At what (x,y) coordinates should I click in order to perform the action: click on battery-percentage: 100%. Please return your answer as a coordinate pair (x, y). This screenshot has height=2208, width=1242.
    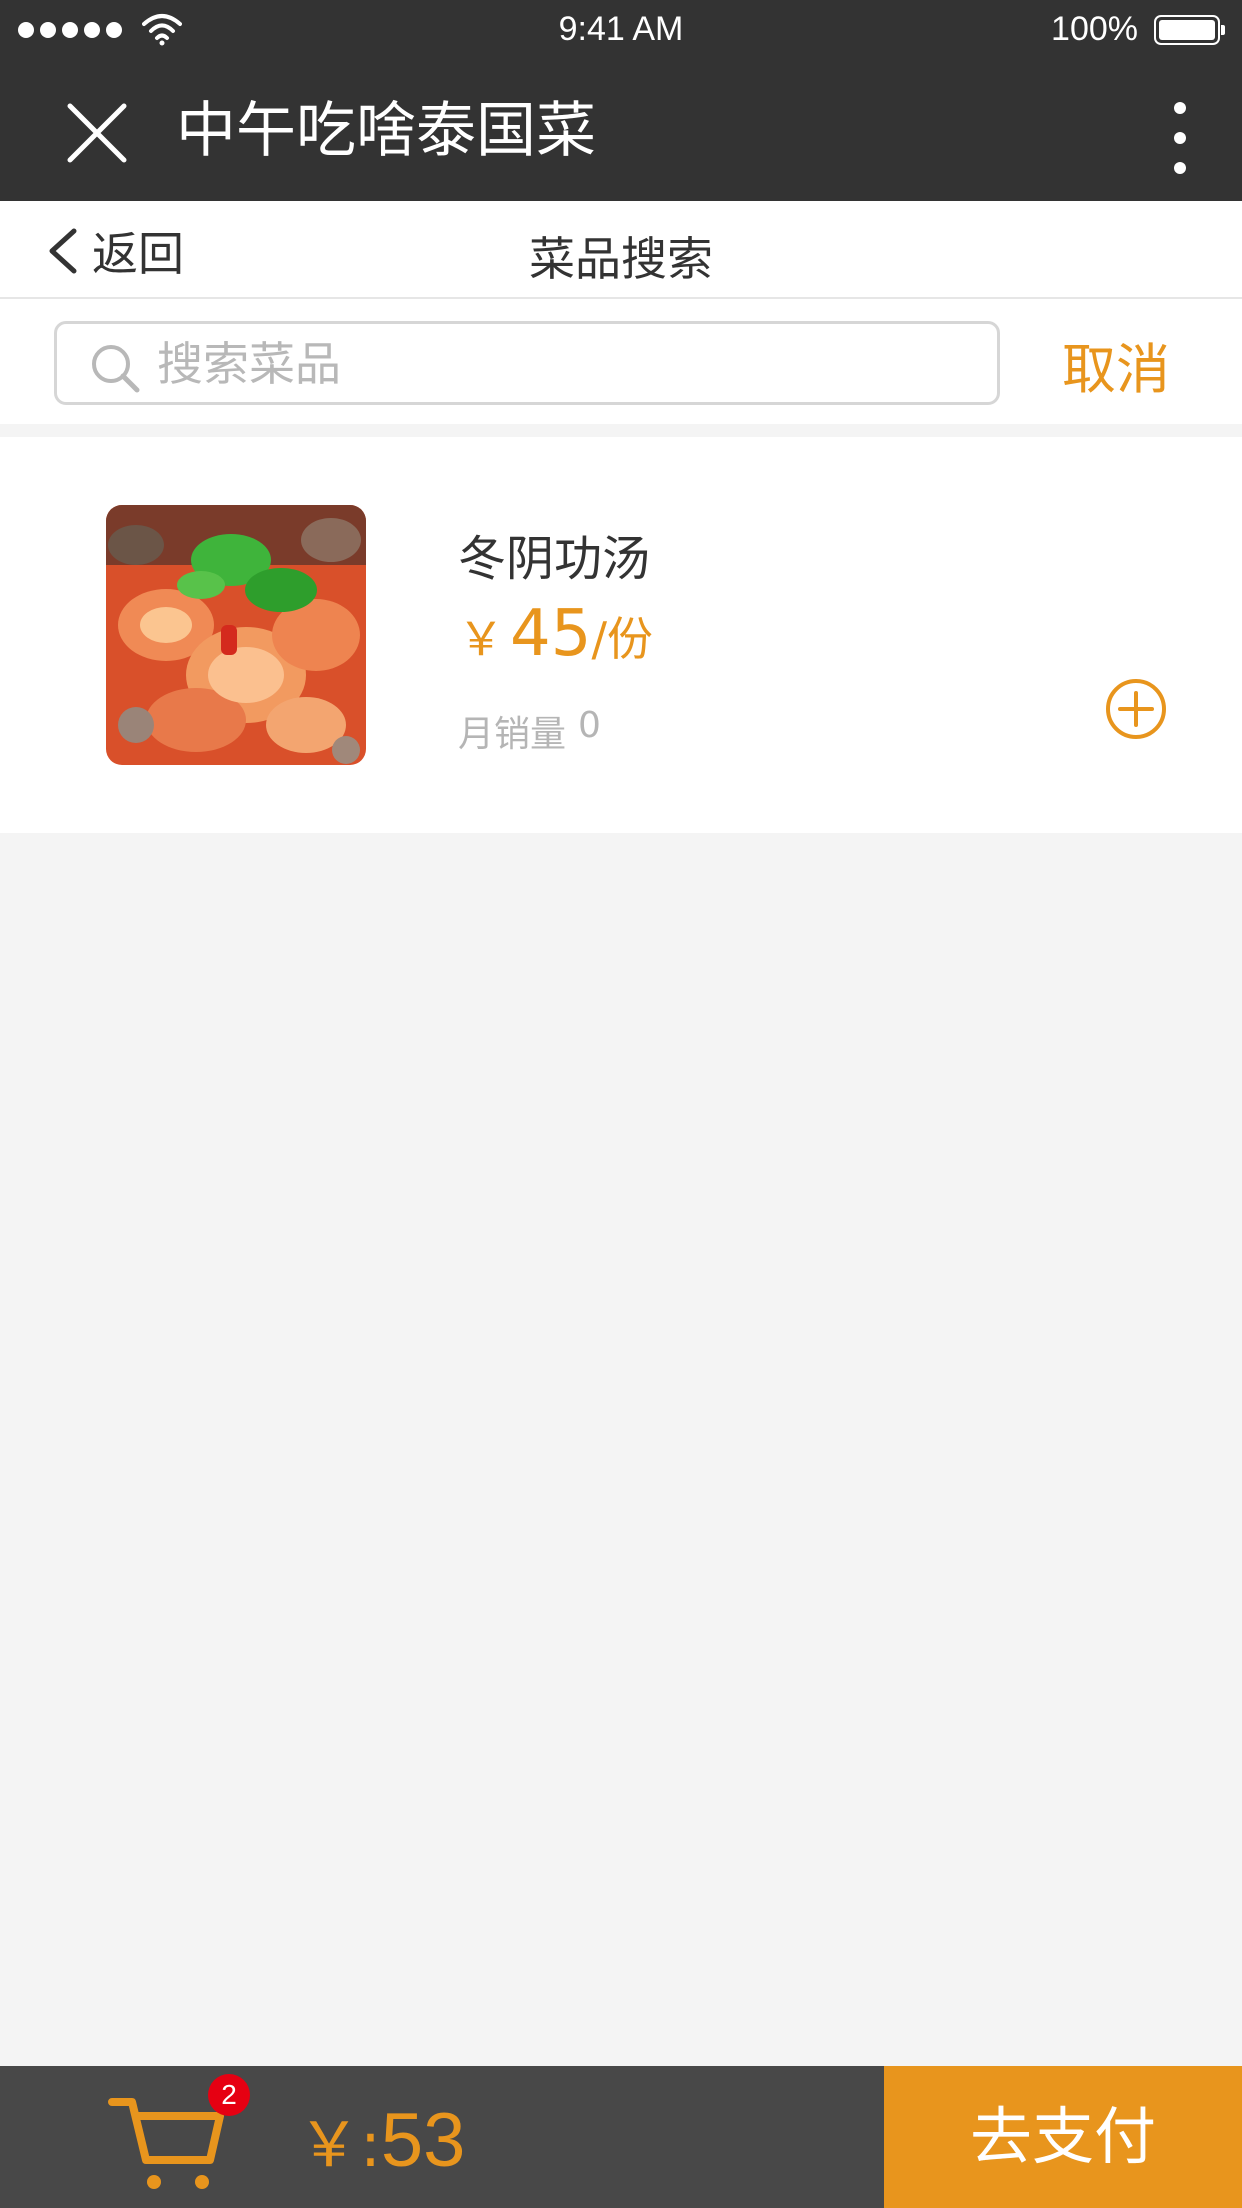
    Looking at the image, I should click on (1094, 29).